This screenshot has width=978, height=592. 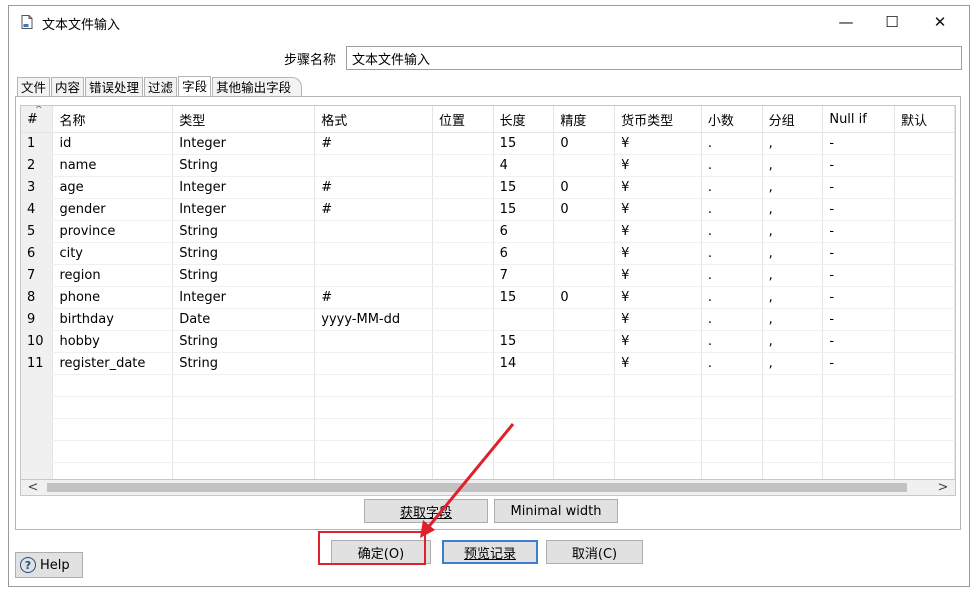 What do you see at coordinates (488, 231) in the screenshot?
I see `table-row: 5 province String 6 ¥., -` at bounding box center [488, 231].